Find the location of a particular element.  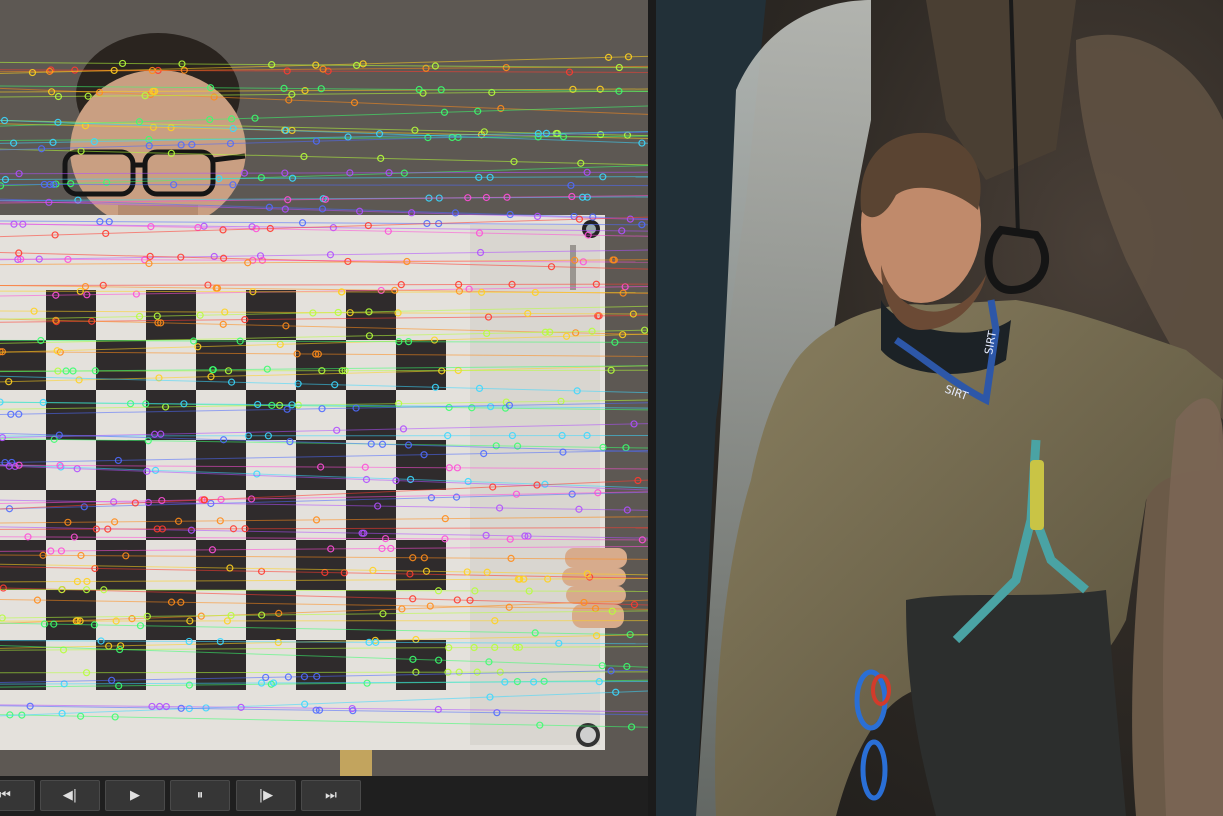

step-back-icon: ◀| is located at coordinates (70, 795).